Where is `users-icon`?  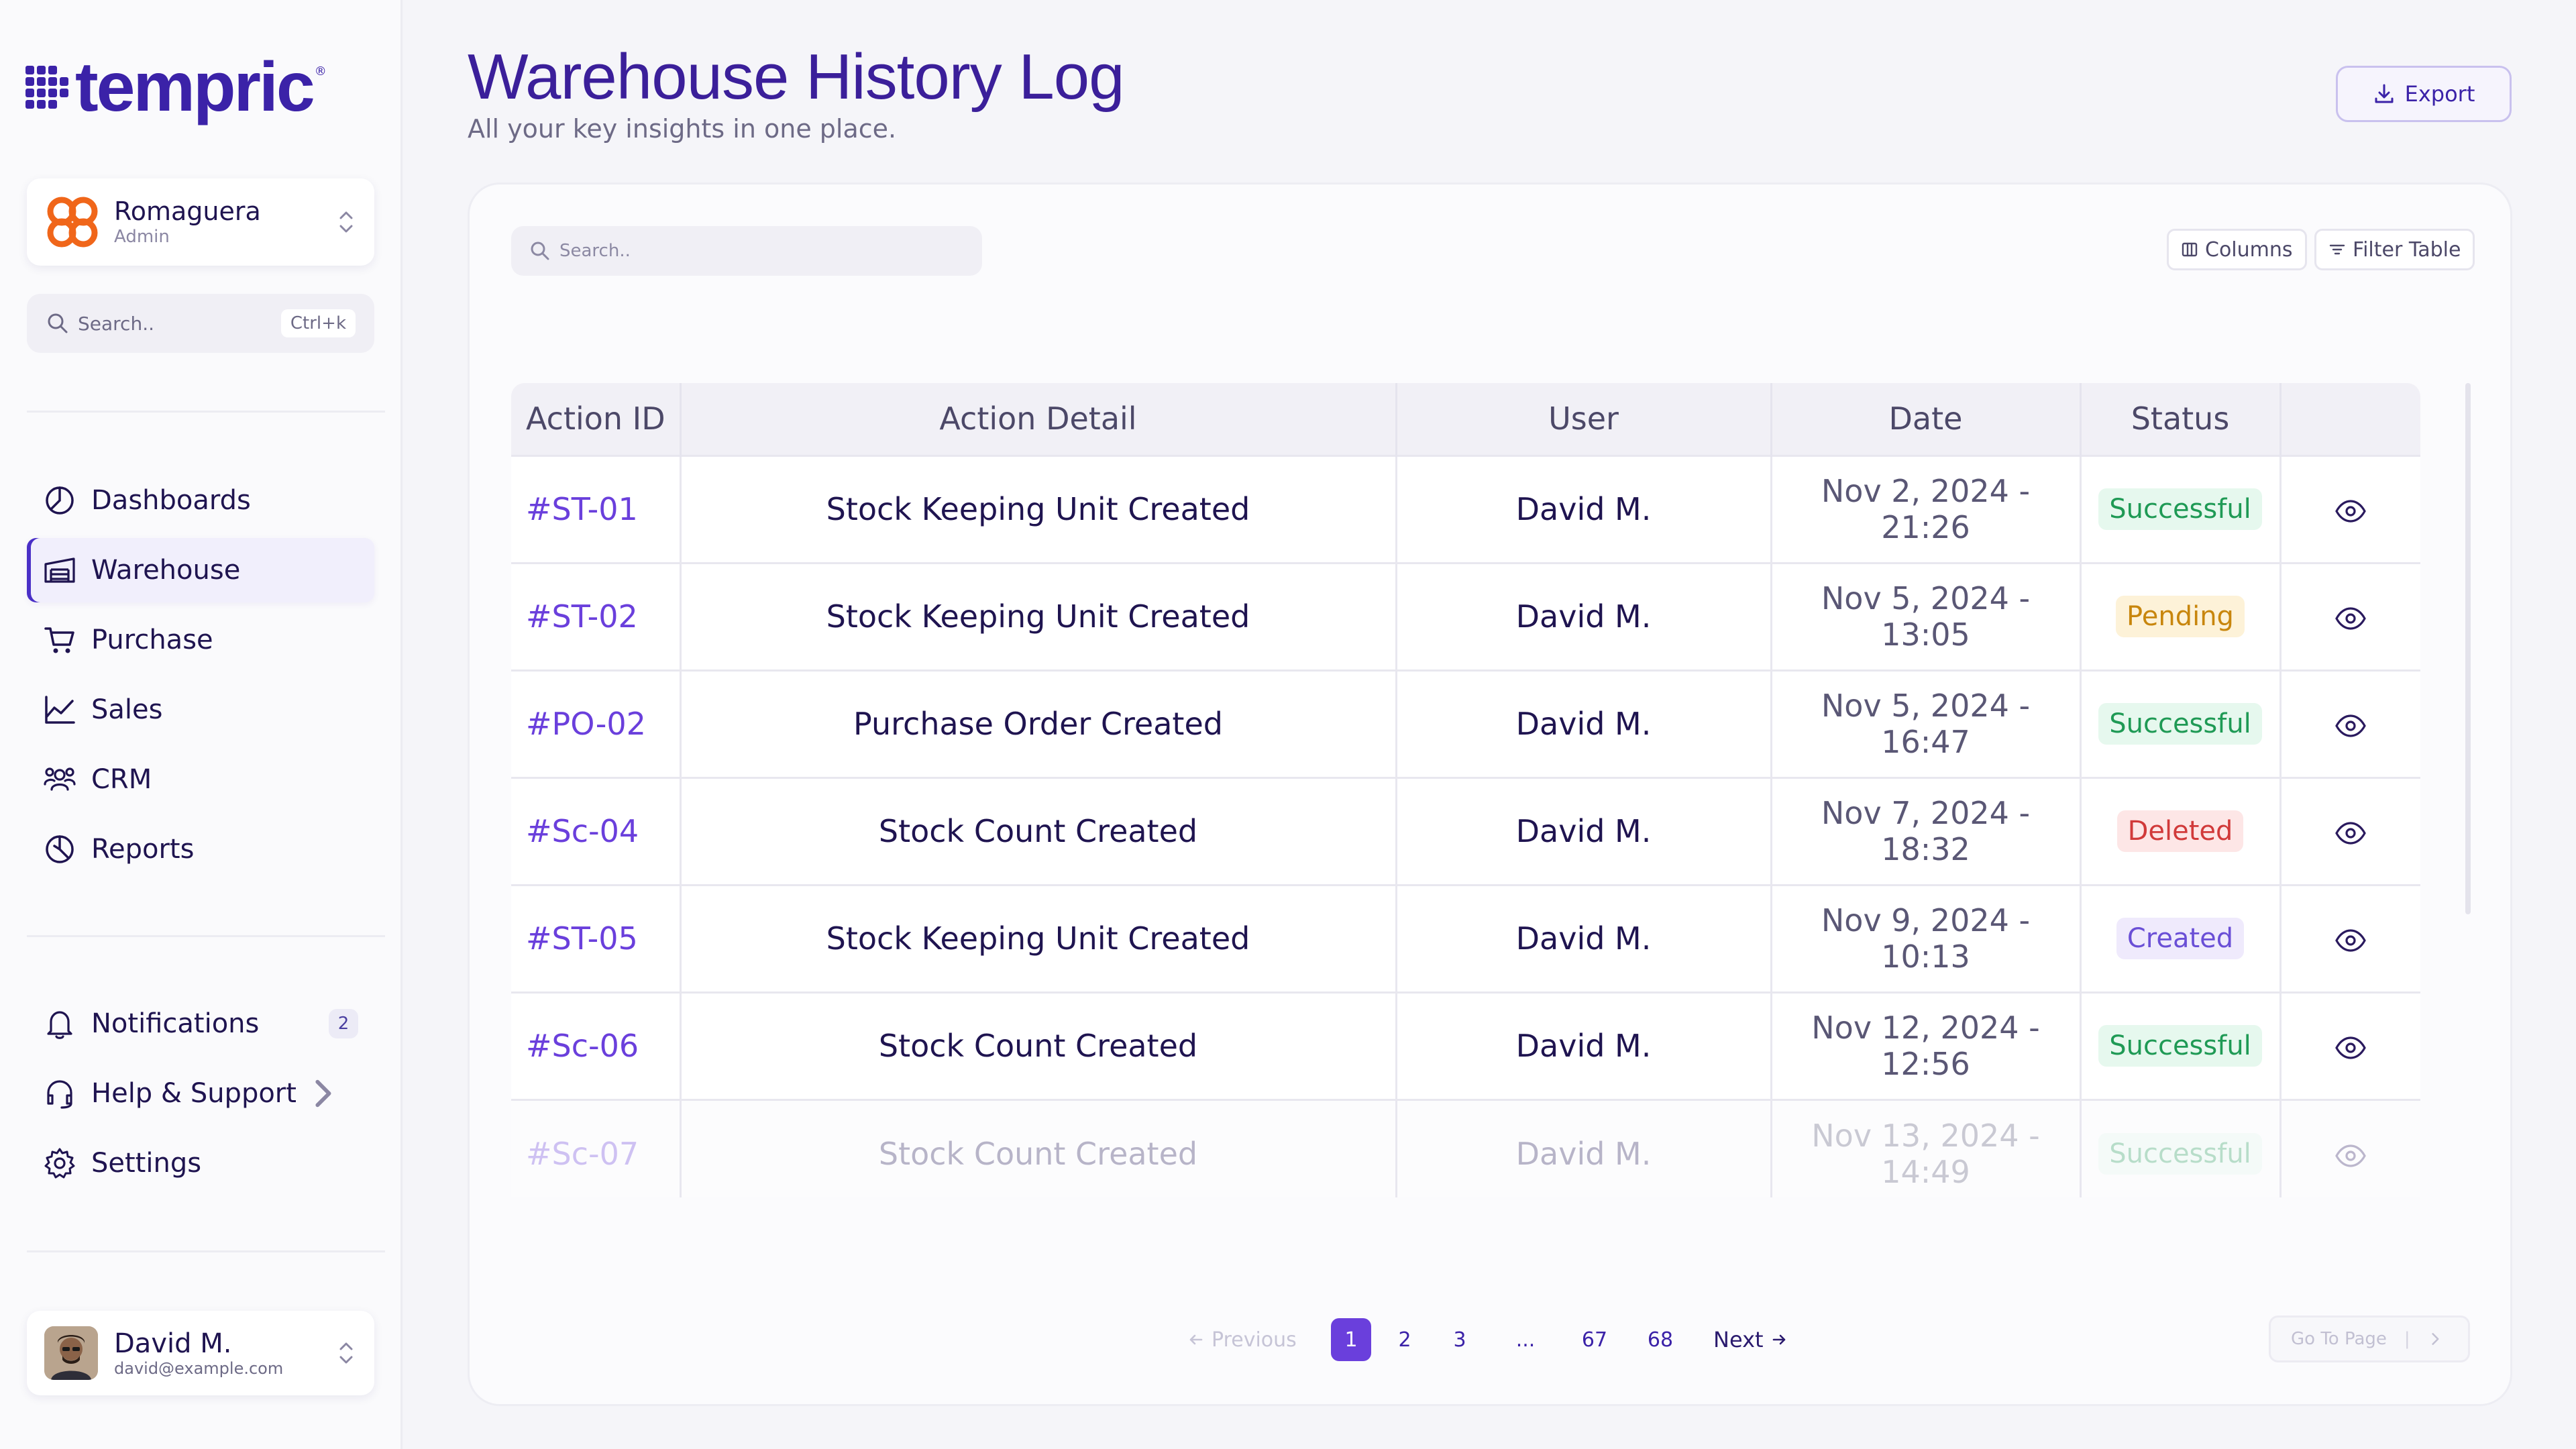 users-icon is located at coordinates (60, 779).